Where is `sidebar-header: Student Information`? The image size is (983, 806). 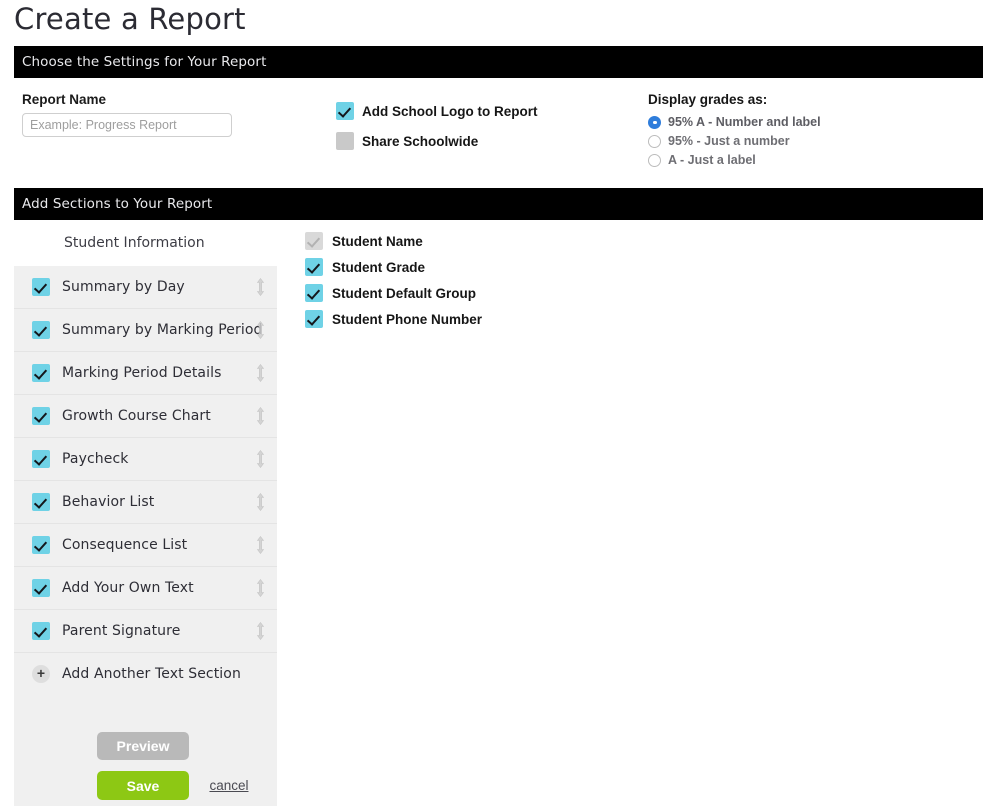
sidebar-header: Student Information is located at coordinates (145, 243).